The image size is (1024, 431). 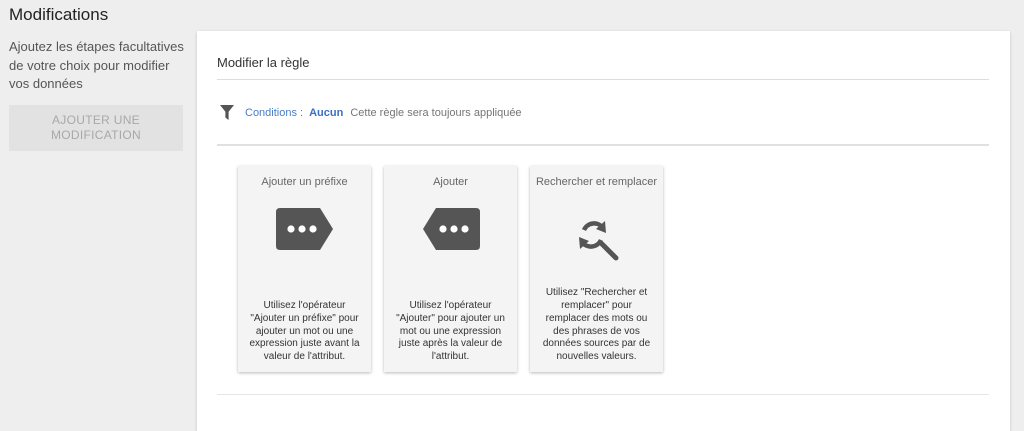 I want to click on prefix-tag-icon, so click(x=304, y=229).